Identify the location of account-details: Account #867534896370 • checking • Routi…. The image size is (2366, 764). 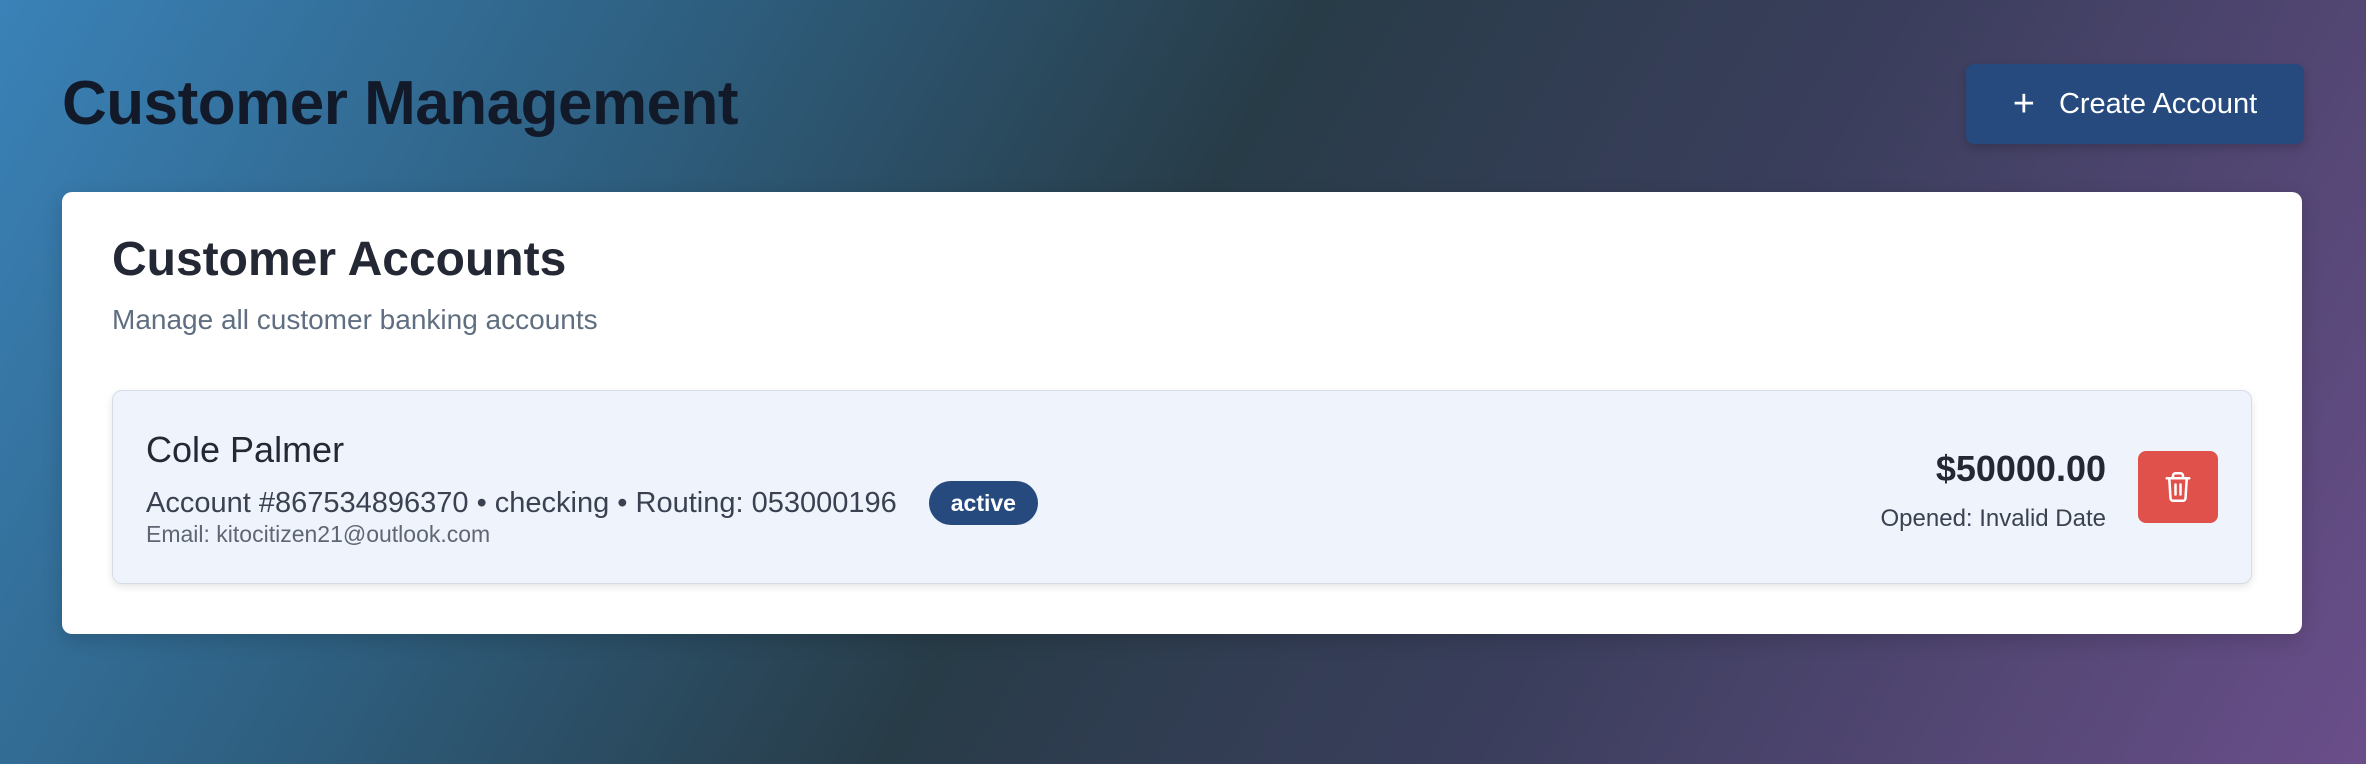
(521, 502).